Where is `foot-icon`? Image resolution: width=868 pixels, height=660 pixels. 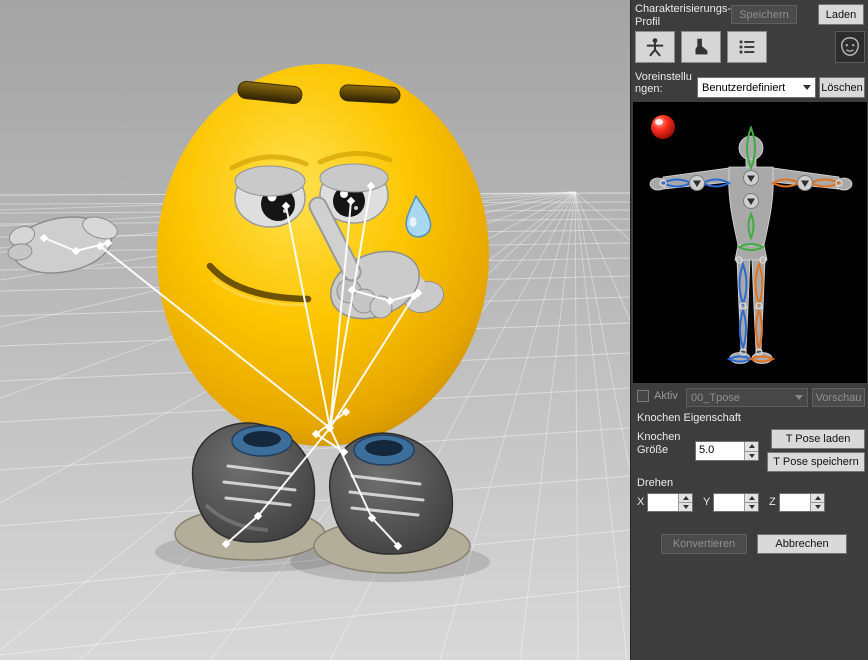 foot-icon is located at coordinates (701, 46).